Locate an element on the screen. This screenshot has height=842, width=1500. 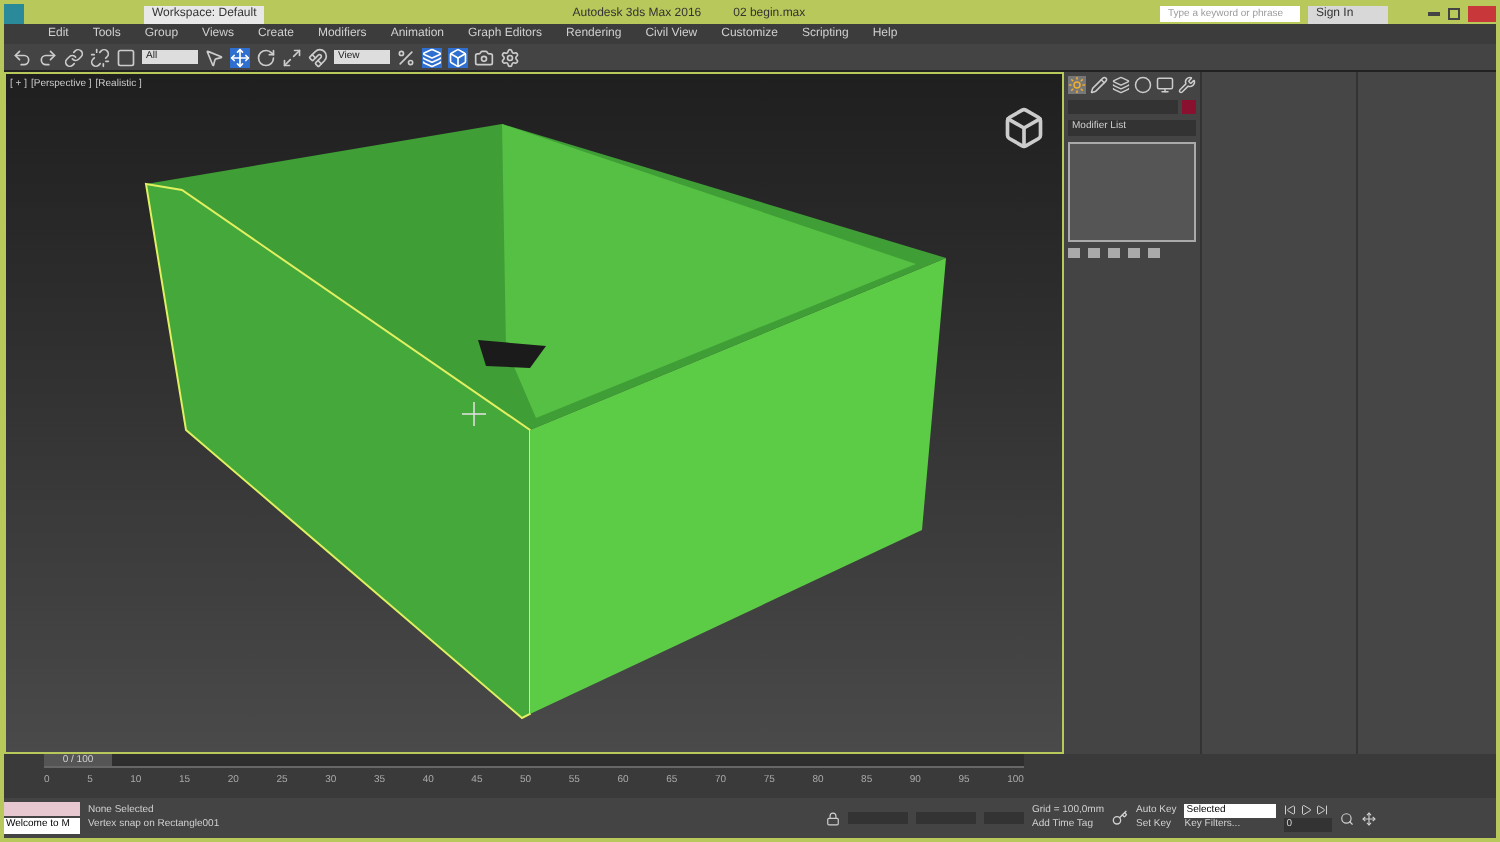
listener-field is located at coordinates (42, 809).